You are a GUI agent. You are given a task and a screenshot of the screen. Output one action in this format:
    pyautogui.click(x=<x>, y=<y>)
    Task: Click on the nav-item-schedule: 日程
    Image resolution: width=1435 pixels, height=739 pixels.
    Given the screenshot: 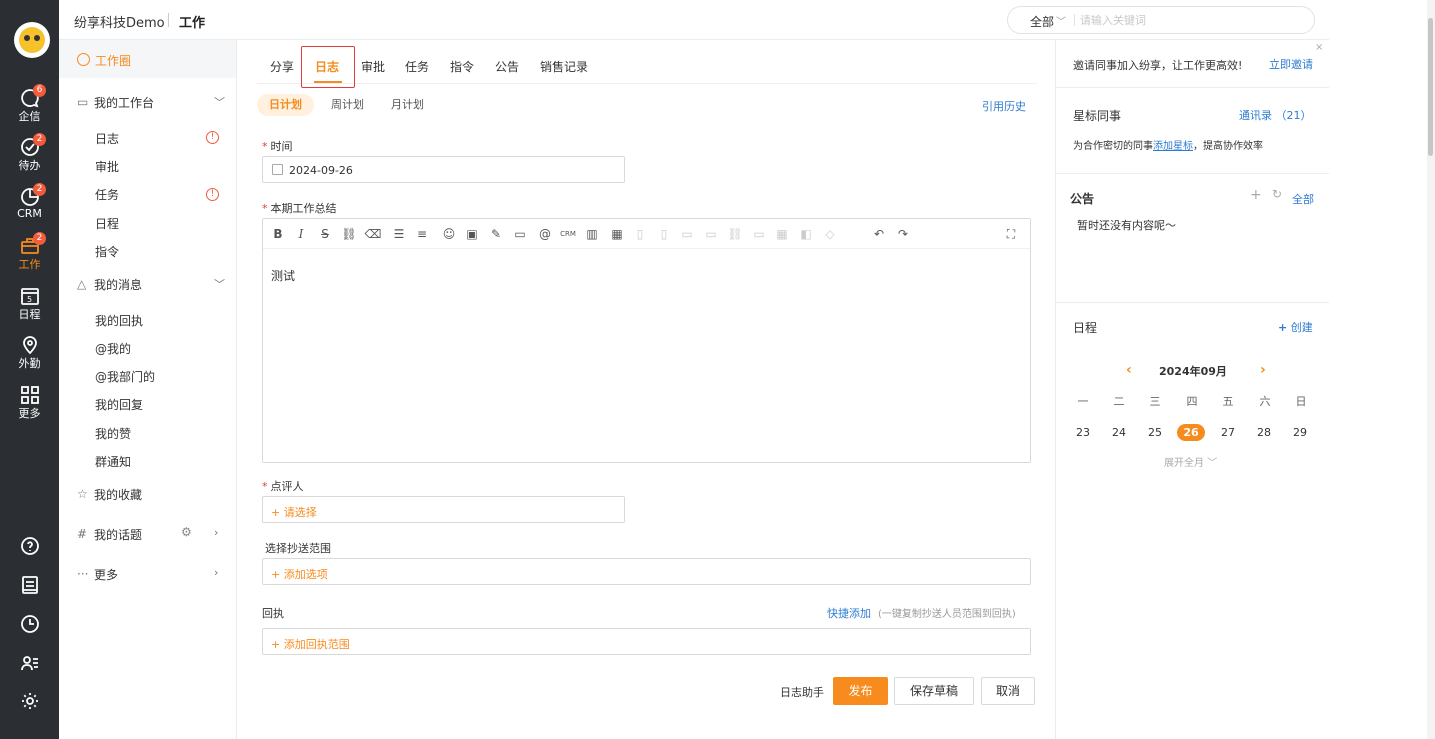 What is the action you would take?
    pyautogui.click(x=107, y=223)
    